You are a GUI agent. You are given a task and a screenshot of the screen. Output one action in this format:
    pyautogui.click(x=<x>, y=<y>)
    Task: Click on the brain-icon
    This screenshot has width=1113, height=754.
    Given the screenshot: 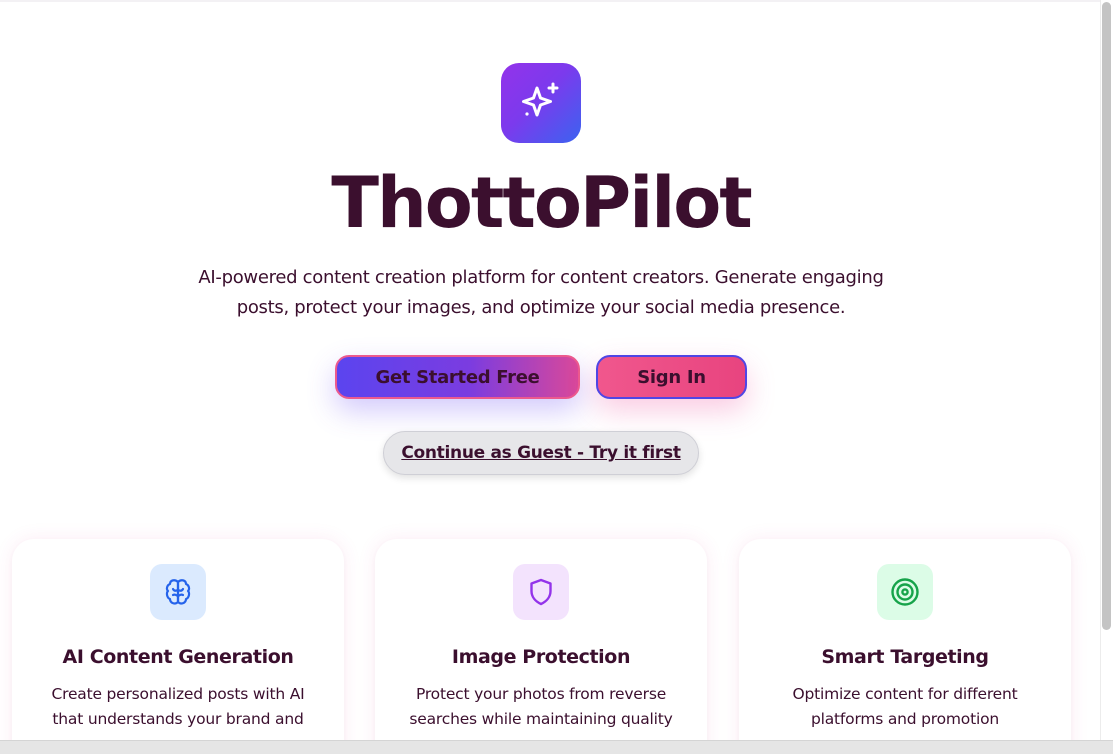 What is the action you would take?
    pyautogui.click(x=178, y=592)
    